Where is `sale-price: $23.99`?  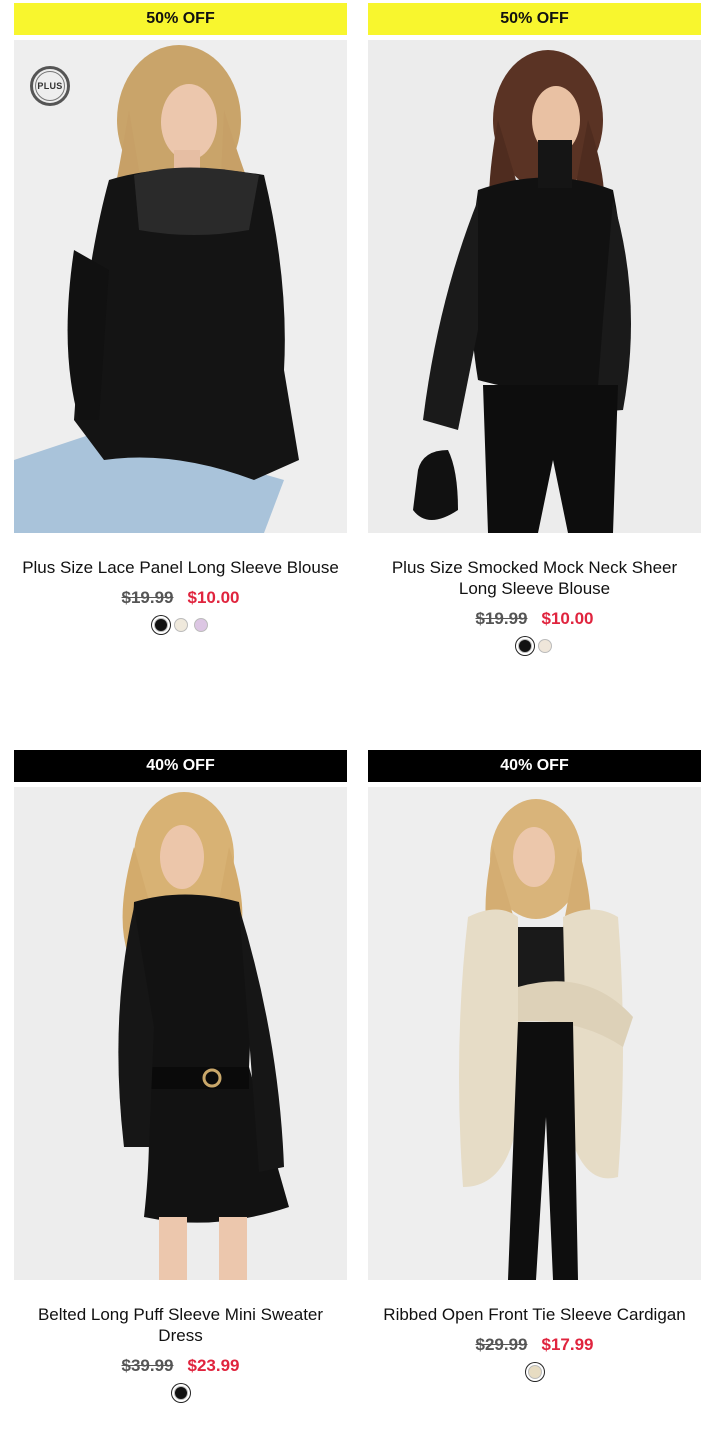 sale-price: $23.99 is located at coordinates (213, 1365).